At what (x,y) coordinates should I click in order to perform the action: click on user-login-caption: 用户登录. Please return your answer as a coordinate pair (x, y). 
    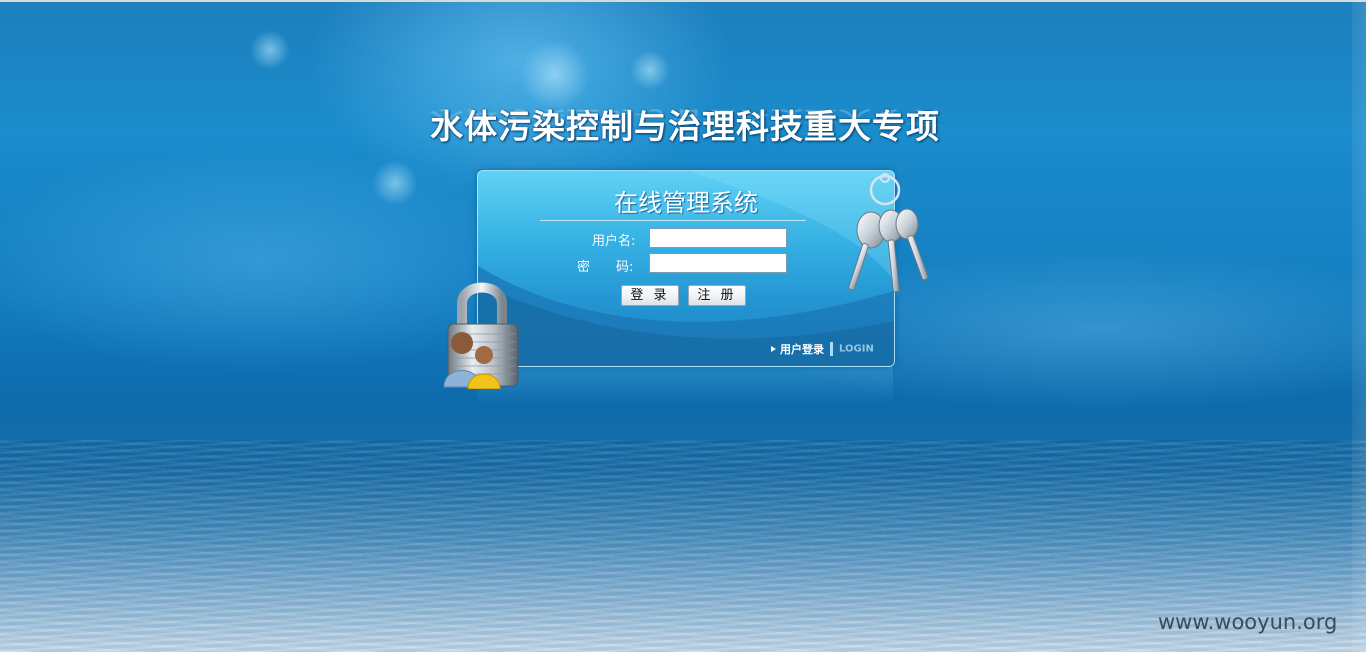
    Looking at the image, I should click on (802, 349).